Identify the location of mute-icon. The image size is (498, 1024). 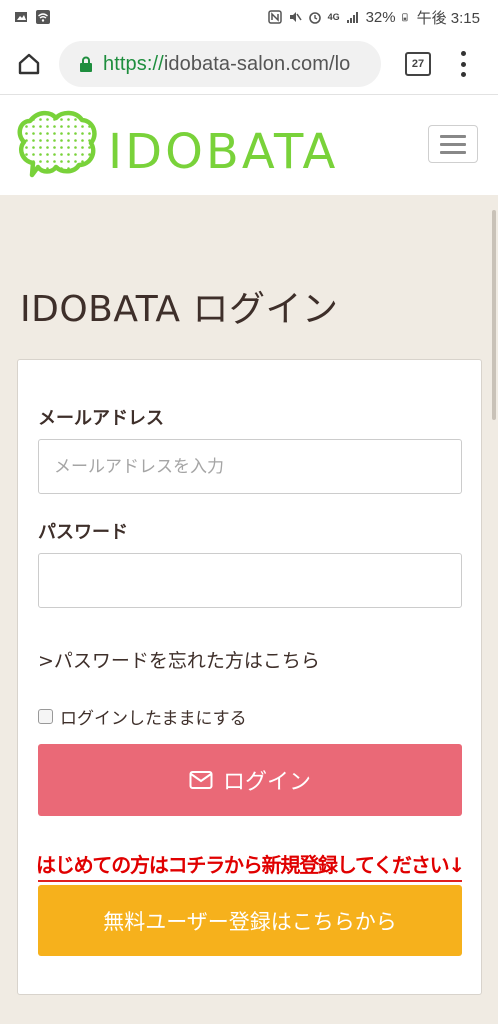
(295, 17).